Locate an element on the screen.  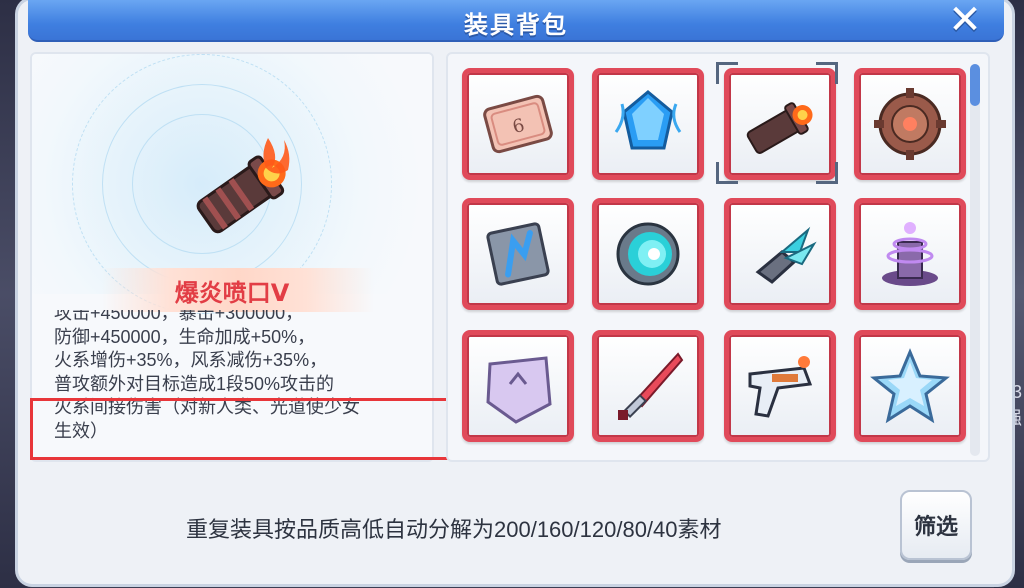
blue-rune-tablet-icon is located at coordinates (518, 254).